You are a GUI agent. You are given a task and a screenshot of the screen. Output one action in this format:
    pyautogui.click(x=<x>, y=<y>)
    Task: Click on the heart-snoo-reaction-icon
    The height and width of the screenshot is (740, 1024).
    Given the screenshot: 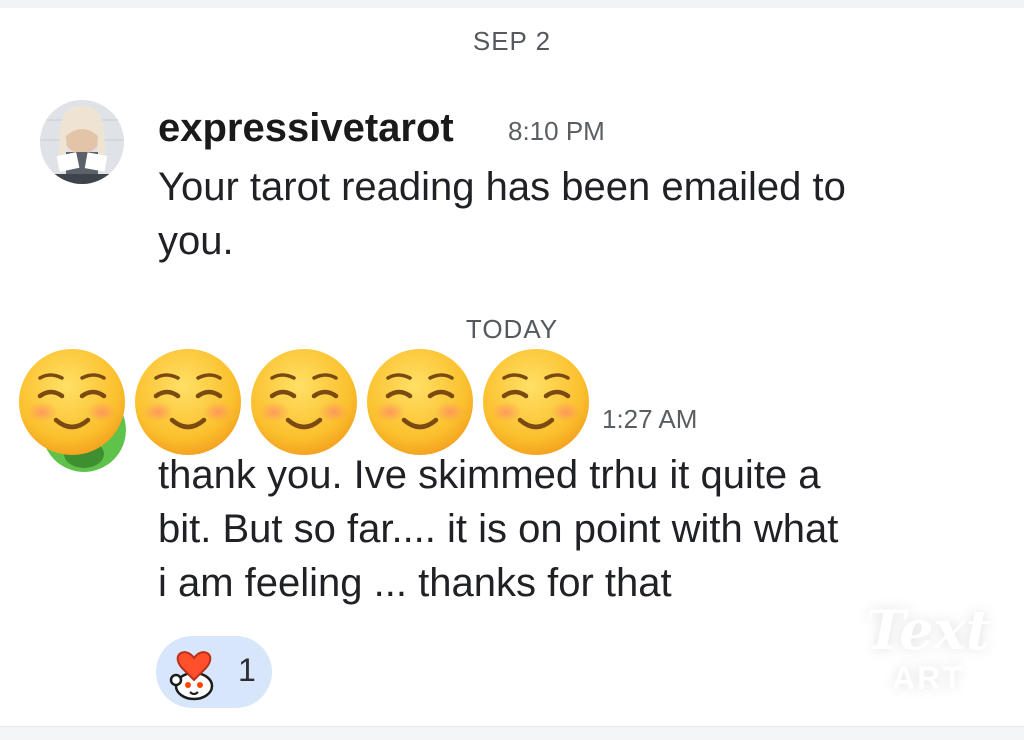 What is the action you would take?
    pyautogui.click(x=191, y=676)
    